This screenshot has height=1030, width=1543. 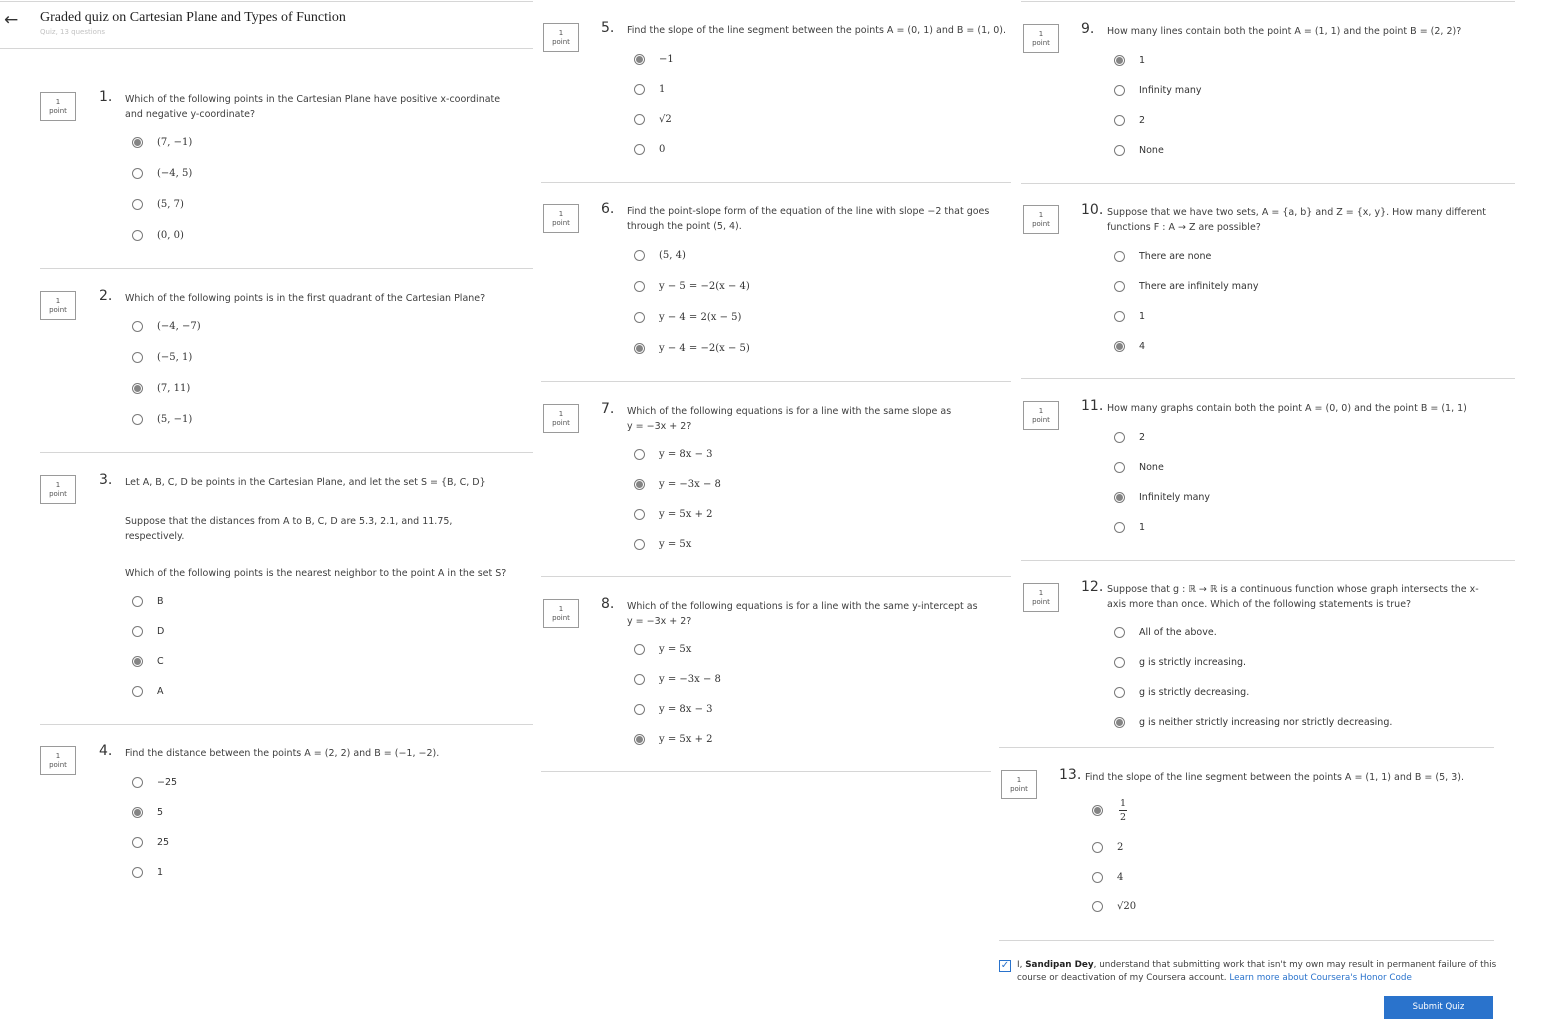 I want to click on honor-code-link: Learn more about Coursera's Honor Code, so click(x=1320, y=978).